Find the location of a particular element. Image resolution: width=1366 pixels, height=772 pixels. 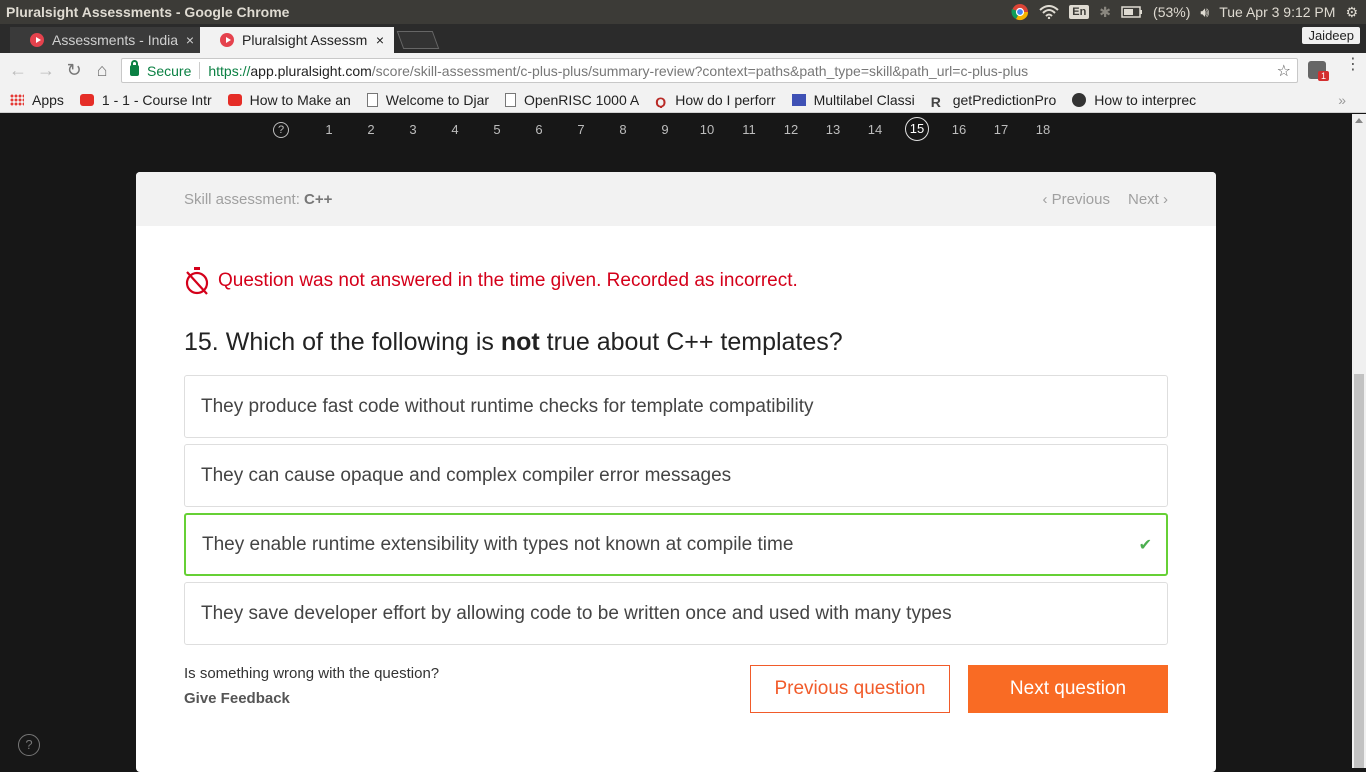

question-nav-item: 2 is located at coordinates (371, 129).